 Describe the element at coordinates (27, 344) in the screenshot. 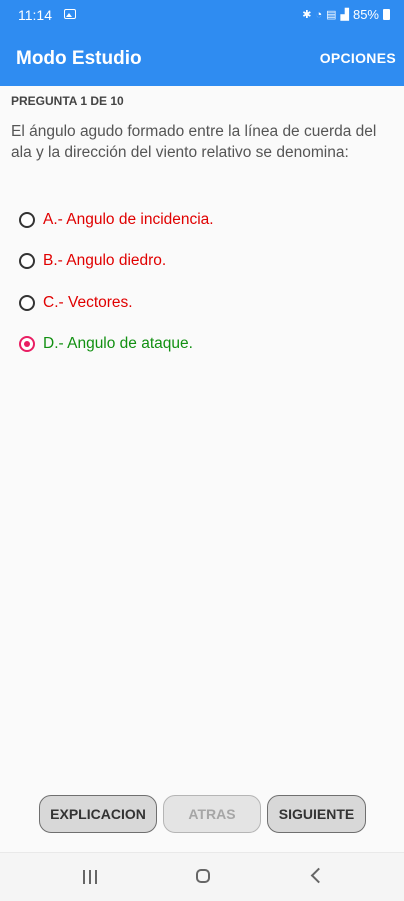

I see `radio-button-d` at that location.